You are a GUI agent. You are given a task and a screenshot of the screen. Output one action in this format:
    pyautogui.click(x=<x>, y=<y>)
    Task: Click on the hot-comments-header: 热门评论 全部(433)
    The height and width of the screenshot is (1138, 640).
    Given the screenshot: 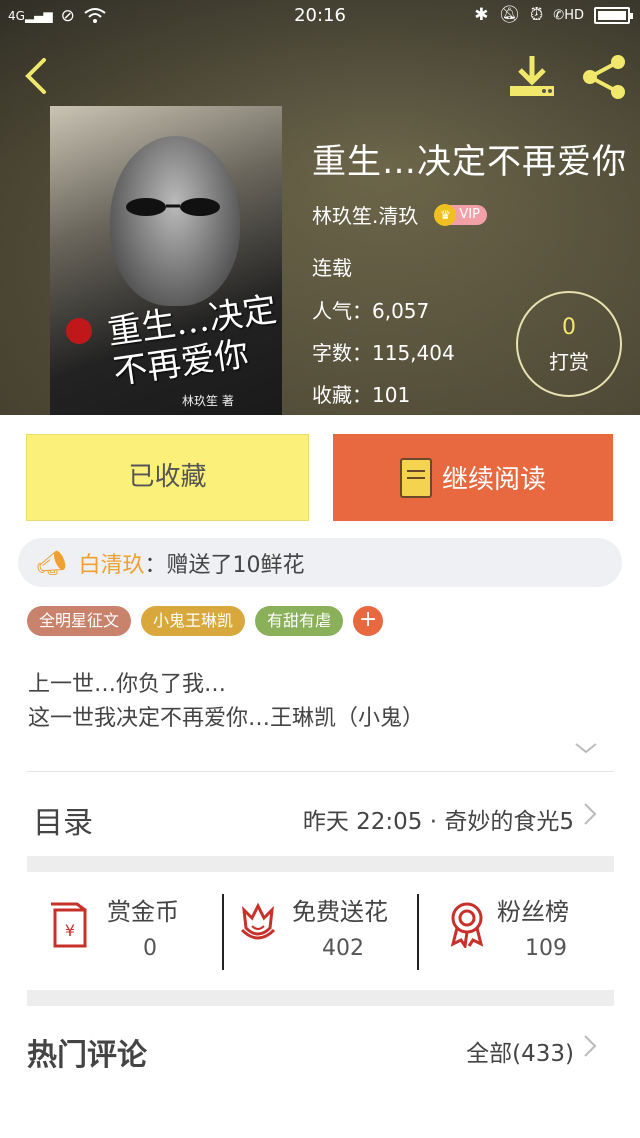 What is the action you would take?
    pyautogui.click(x=320, y=1050)
    